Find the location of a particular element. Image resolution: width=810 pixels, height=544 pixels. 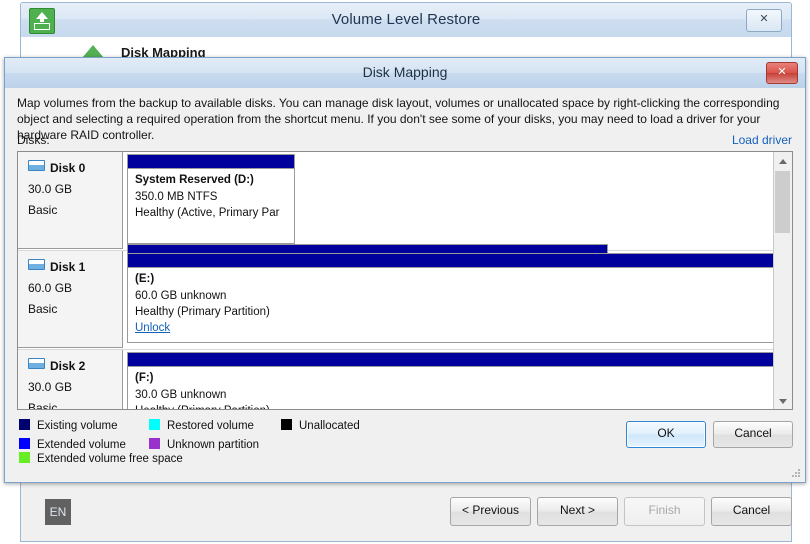

background-window-titlebar: Volume Level Restore ✕ is located at coordinates (406, 20).